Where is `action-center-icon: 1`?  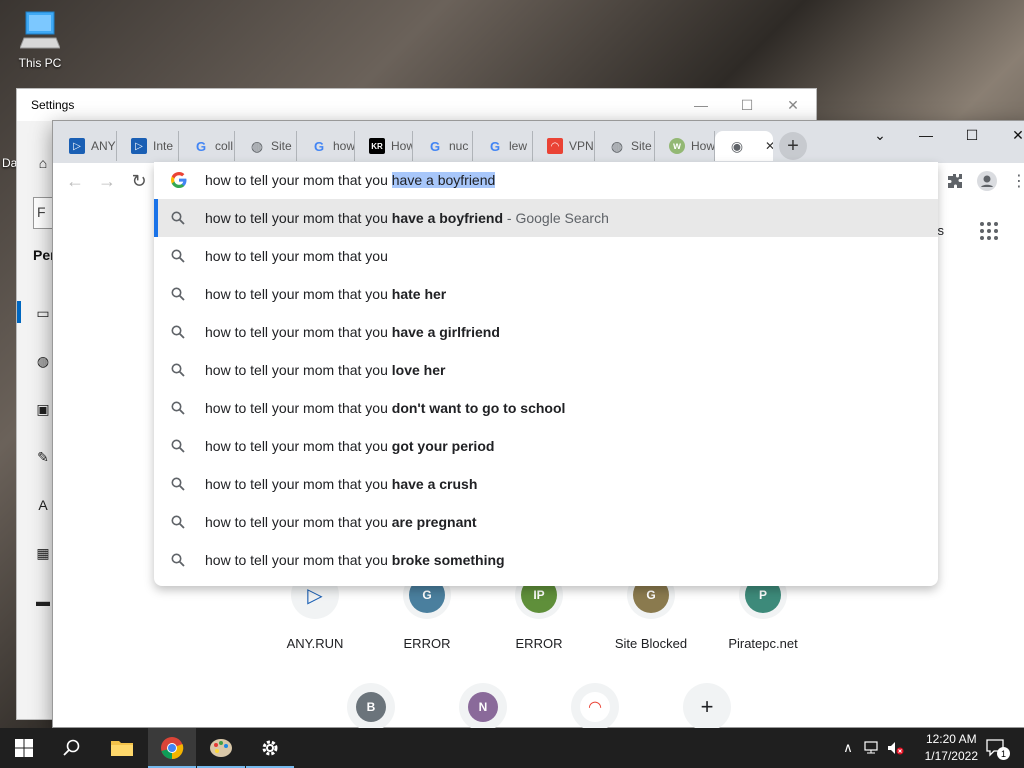
action-center-icon: 1 is located at coordinates (997, 749).